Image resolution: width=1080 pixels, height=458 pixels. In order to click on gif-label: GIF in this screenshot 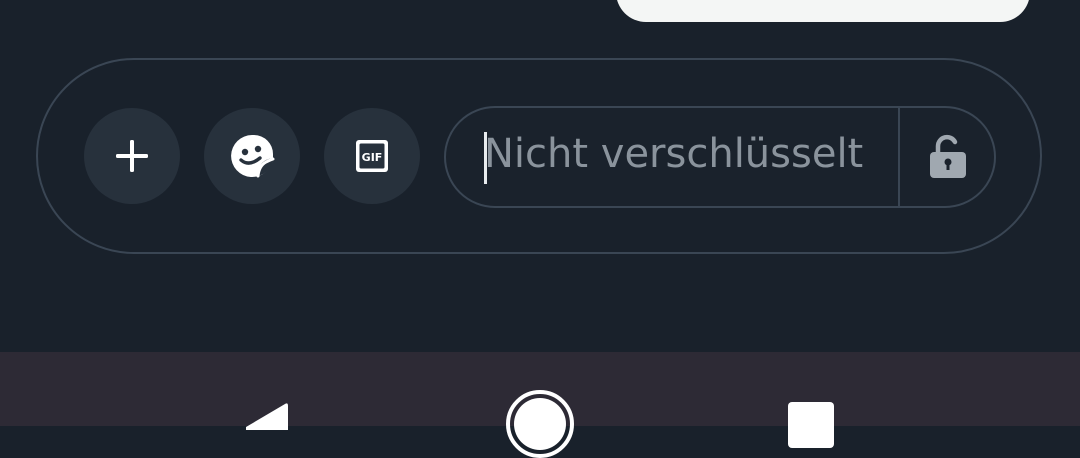, I will do `click(372, 157)`.